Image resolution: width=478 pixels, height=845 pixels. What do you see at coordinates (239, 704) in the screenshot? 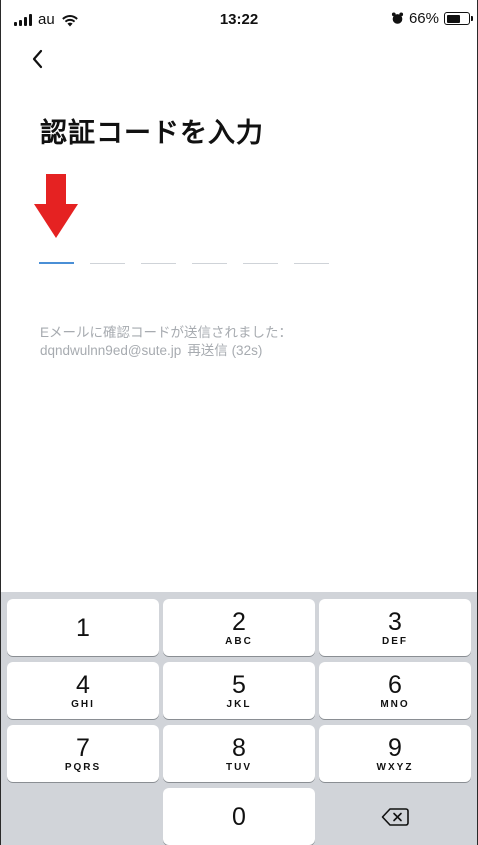
I see `key-letters: JKL` at bounding box center [239, 704].